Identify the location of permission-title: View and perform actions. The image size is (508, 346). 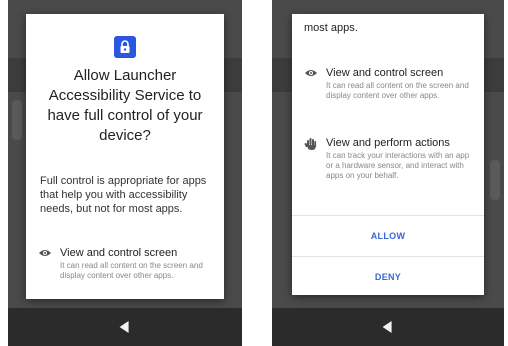
(388, 143).